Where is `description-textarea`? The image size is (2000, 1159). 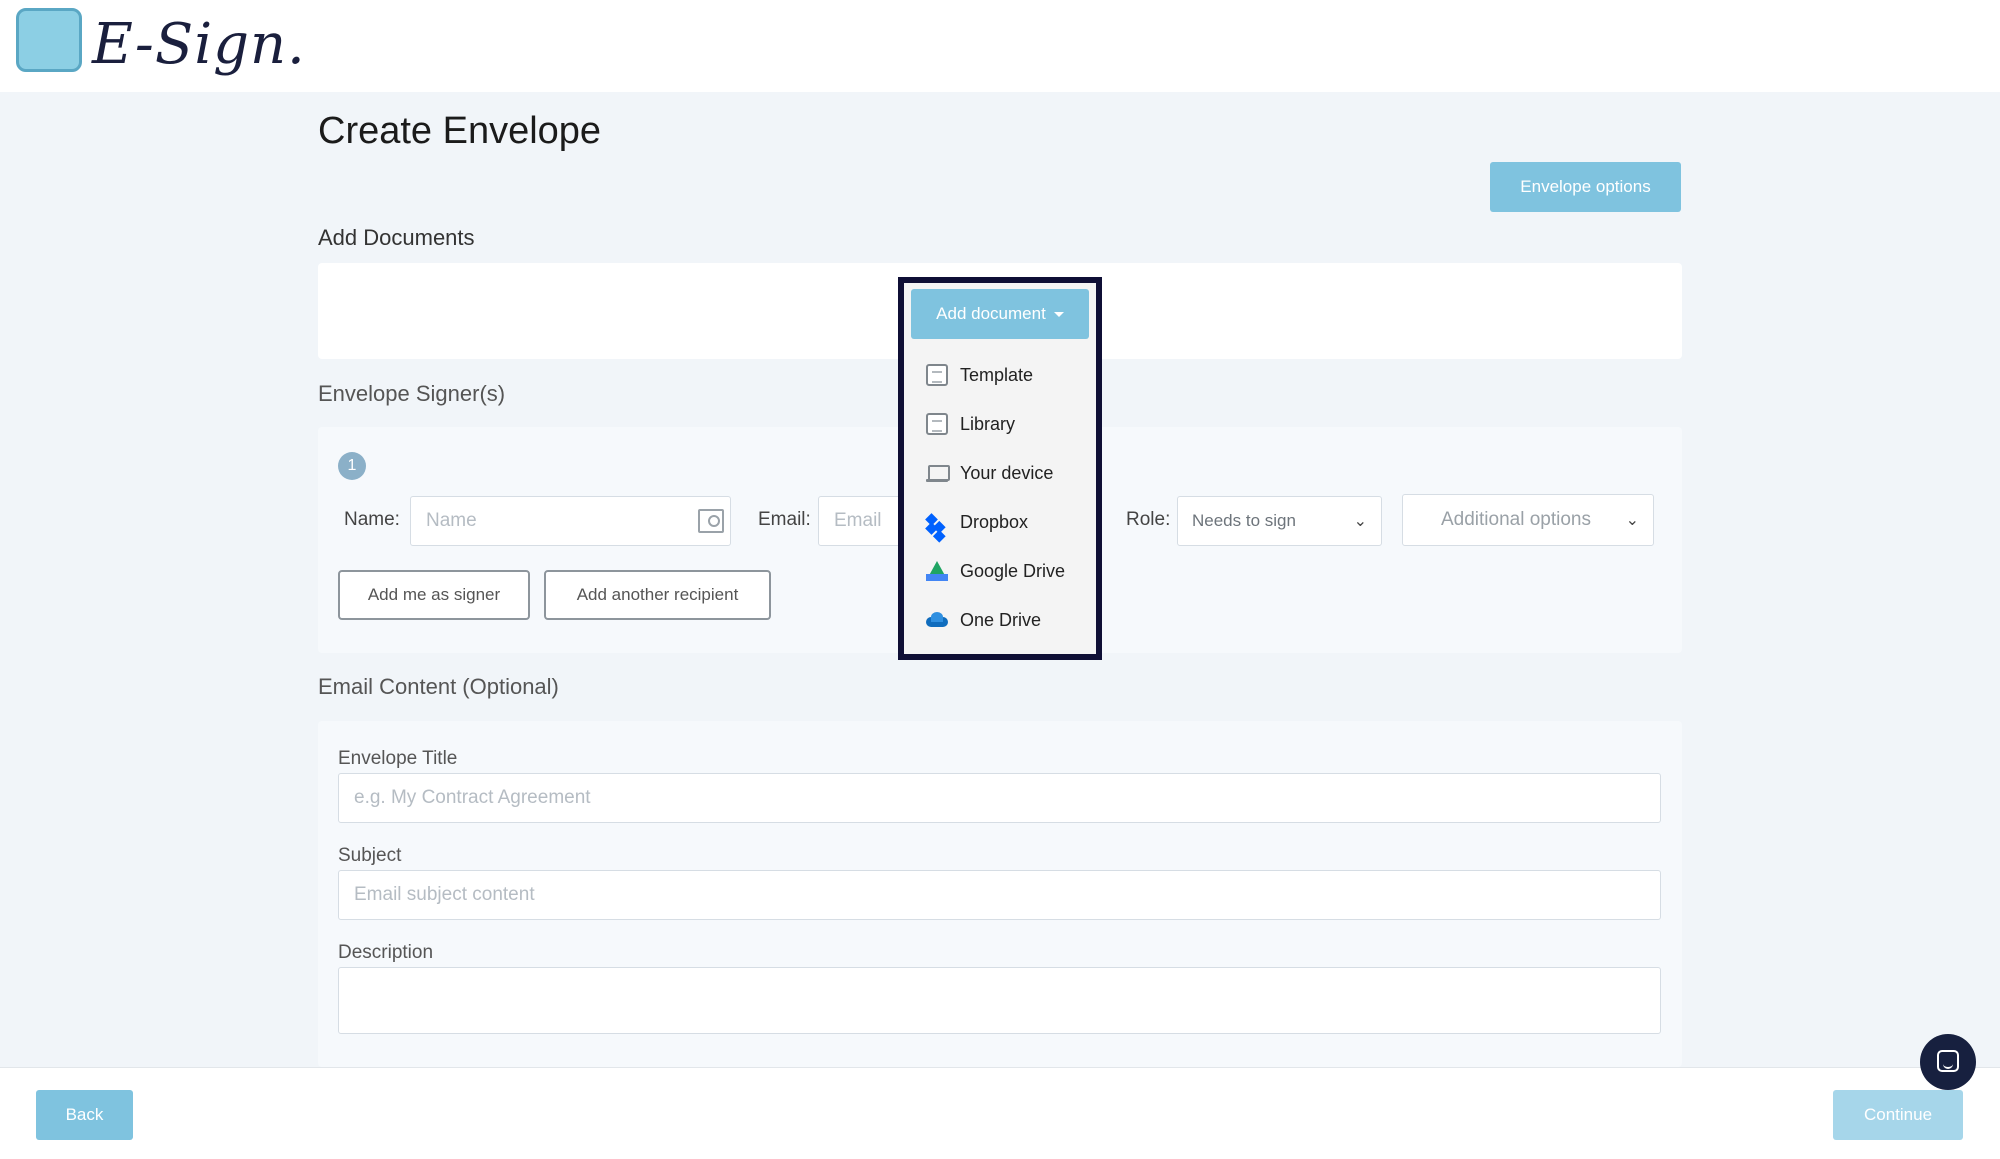 description-textarea is located at coordinates (999, 1000).